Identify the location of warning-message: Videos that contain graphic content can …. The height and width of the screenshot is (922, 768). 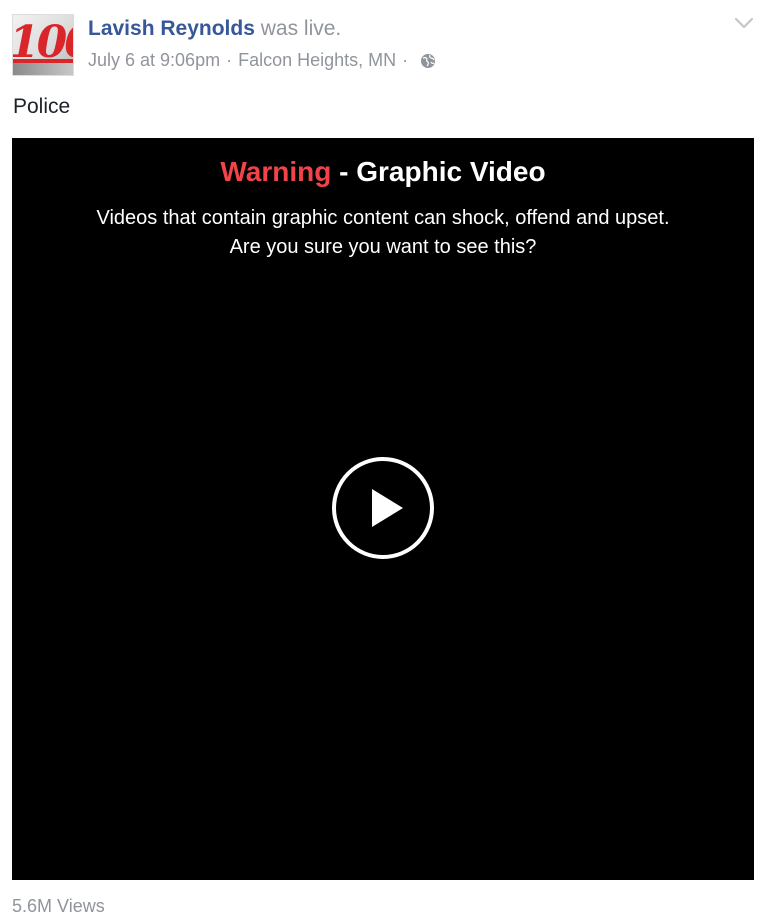
(383, 233).